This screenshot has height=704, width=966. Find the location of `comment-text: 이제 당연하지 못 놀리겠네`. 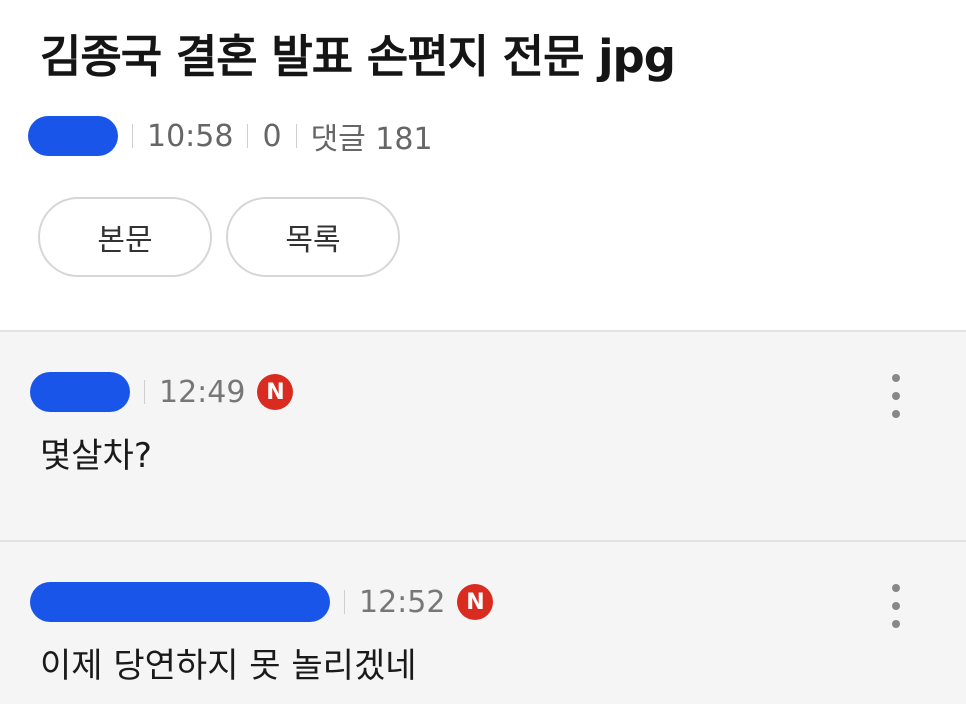

comment-text: 이제 당연하지 못 놀리겠네 is located at coordinates (228, 666).